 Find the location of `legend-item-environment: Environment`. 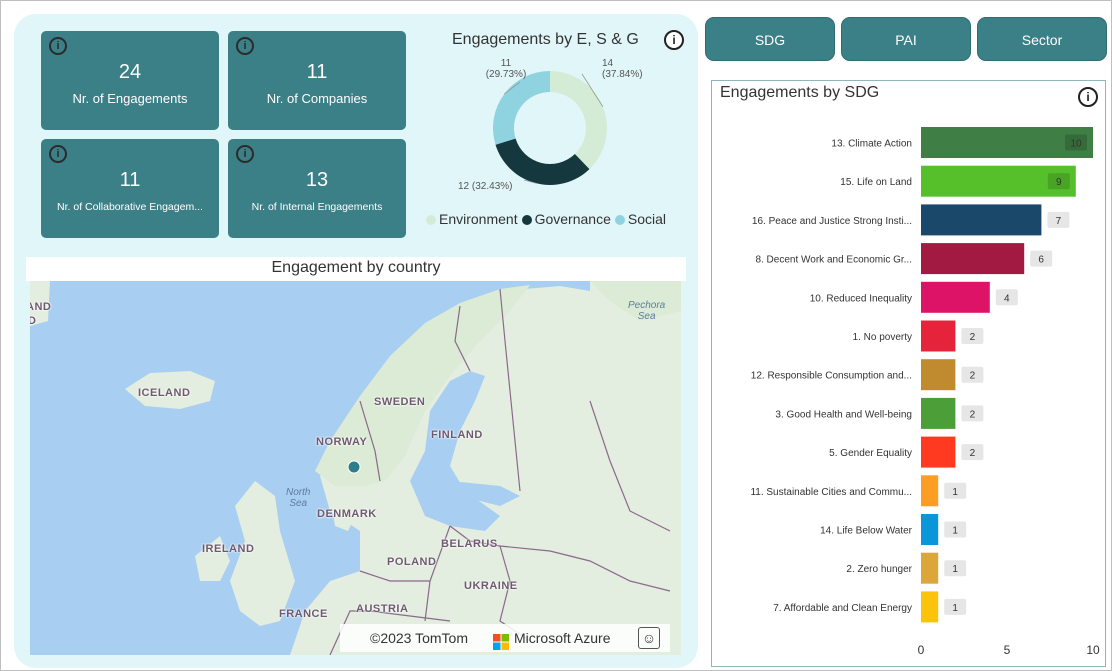

legend-item-environment: Environment is located at coordinates (472, 219).